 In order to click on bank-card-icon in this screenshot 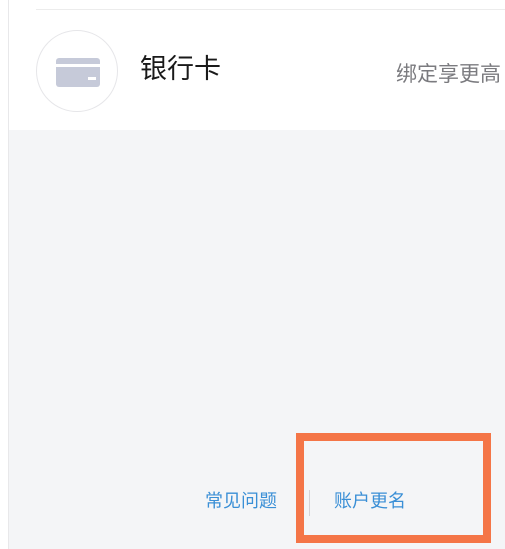, I will do `click(77, 71)`.